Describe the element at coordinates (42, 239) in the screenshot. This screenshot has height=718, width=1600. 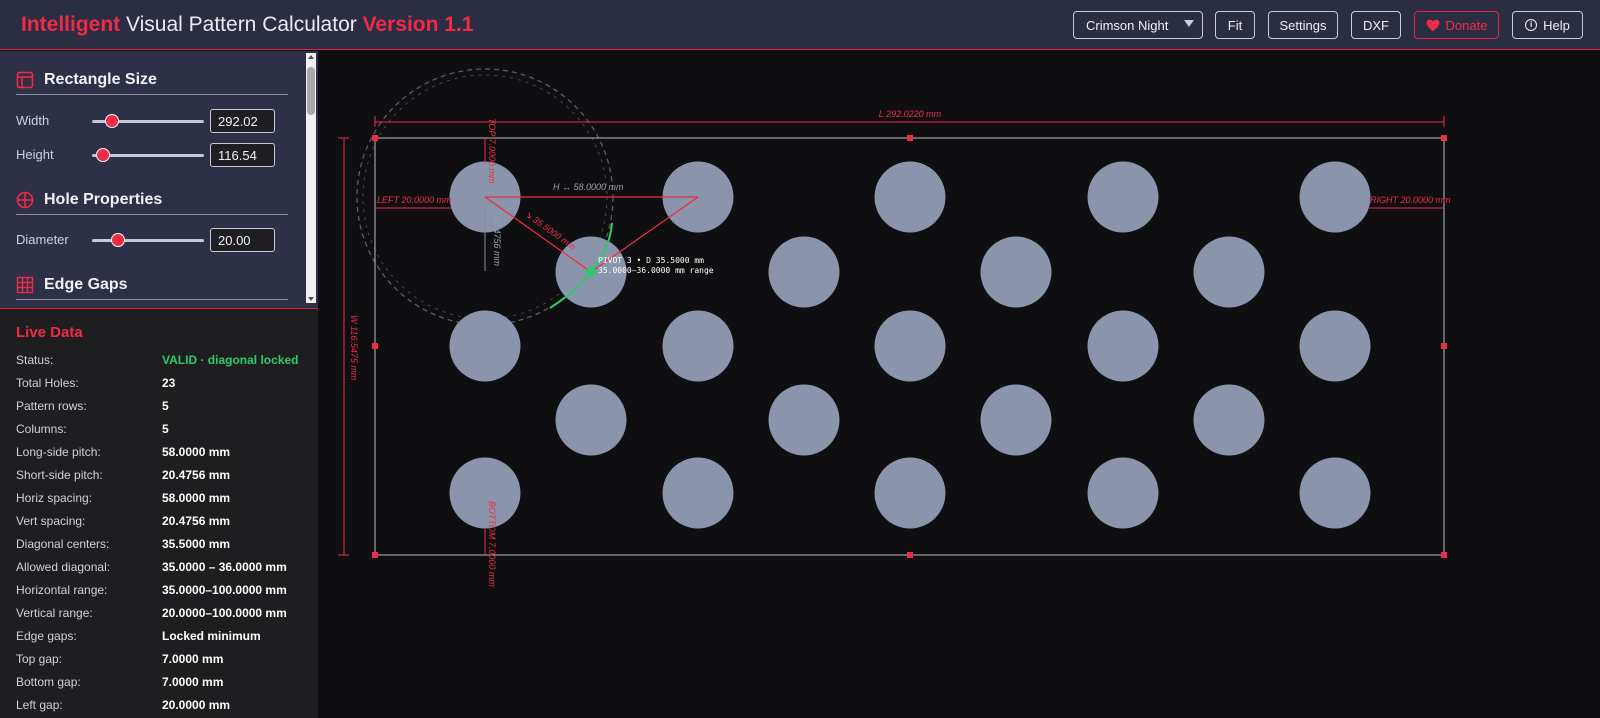
I see `diameter-label: Diameter` at that location.